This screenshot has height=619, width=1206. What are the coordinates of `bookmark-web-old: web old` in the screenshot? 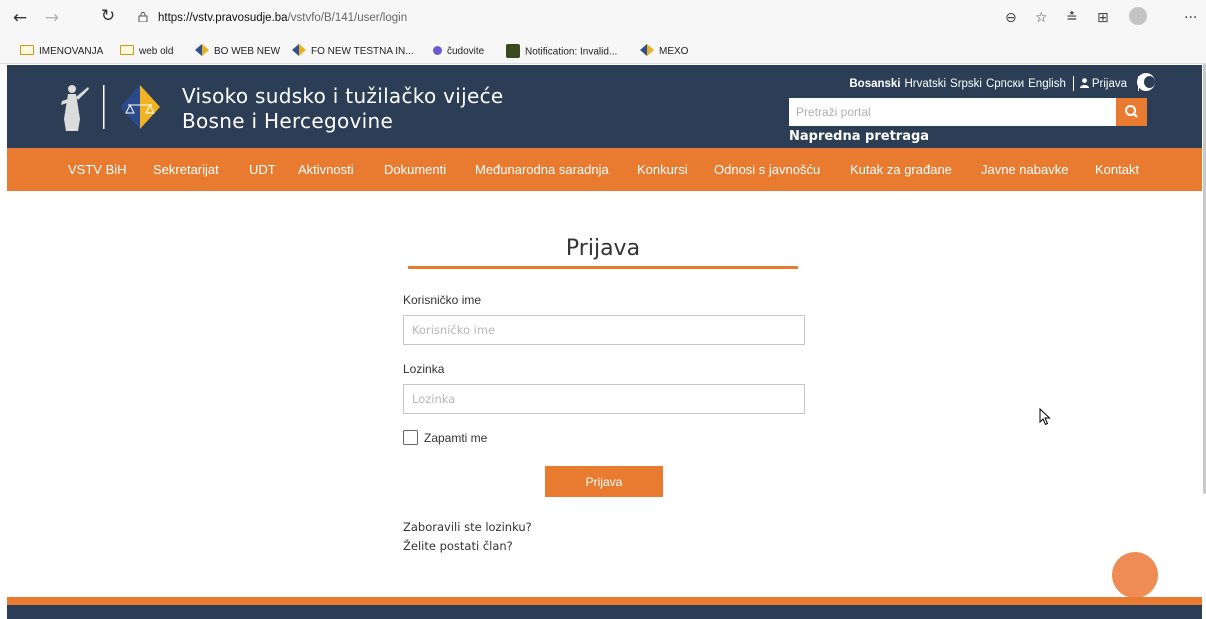 It's located at (146, 52).